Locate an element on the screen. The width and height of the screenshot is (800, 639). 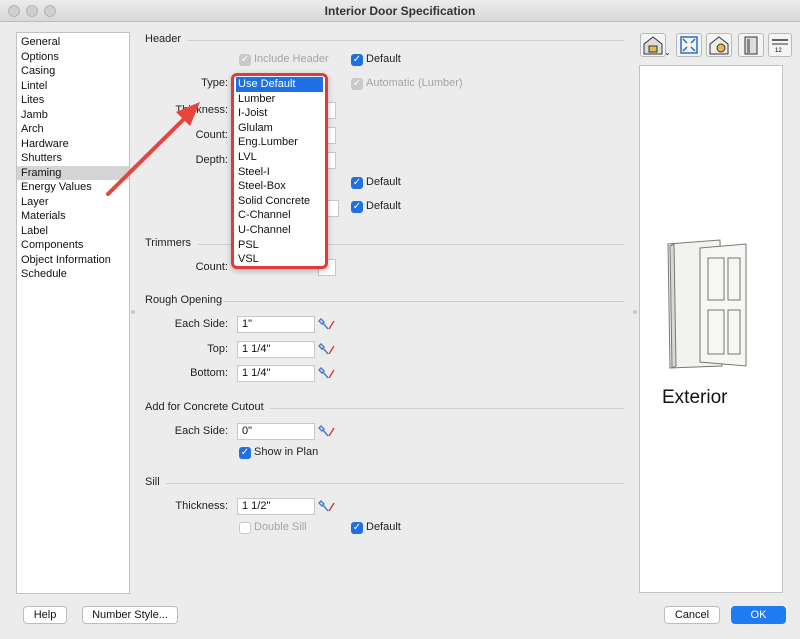
door-preview-pane: Exterior is located at coordinates (711, 329).